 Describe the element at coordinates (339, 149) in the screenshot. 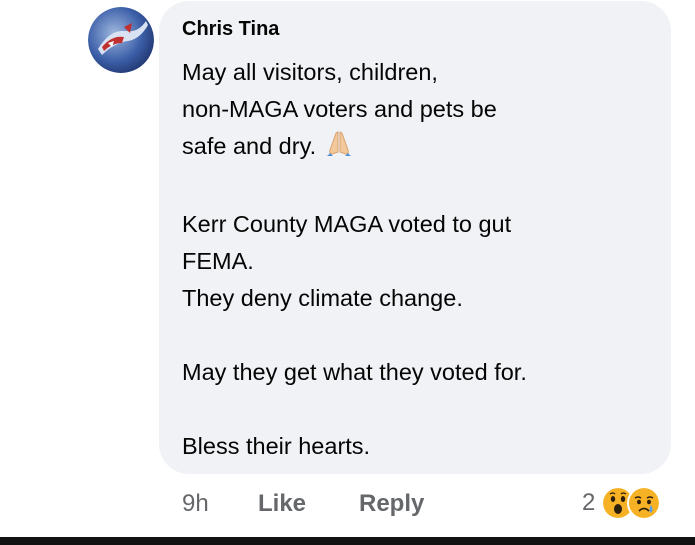

I see `folded-hands-icon` at that location.